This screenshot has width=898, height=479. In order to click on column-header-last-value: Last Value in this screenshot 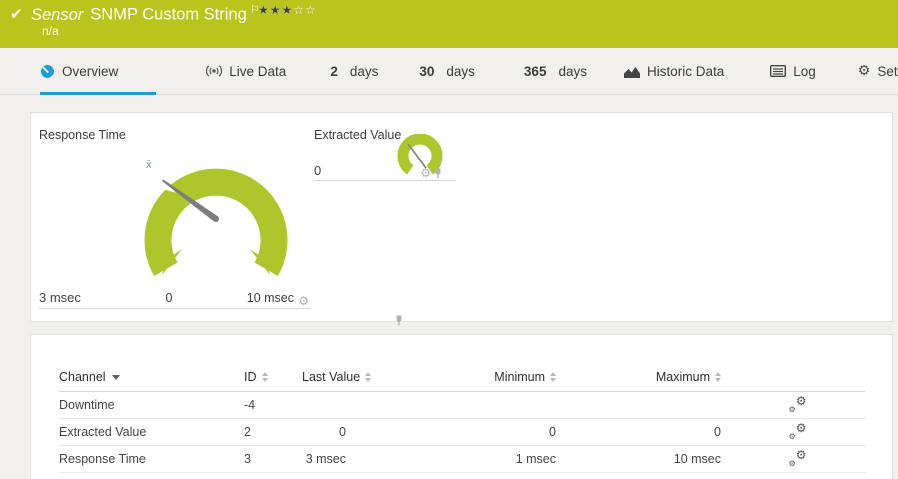, I will do `click(338, 377)`.